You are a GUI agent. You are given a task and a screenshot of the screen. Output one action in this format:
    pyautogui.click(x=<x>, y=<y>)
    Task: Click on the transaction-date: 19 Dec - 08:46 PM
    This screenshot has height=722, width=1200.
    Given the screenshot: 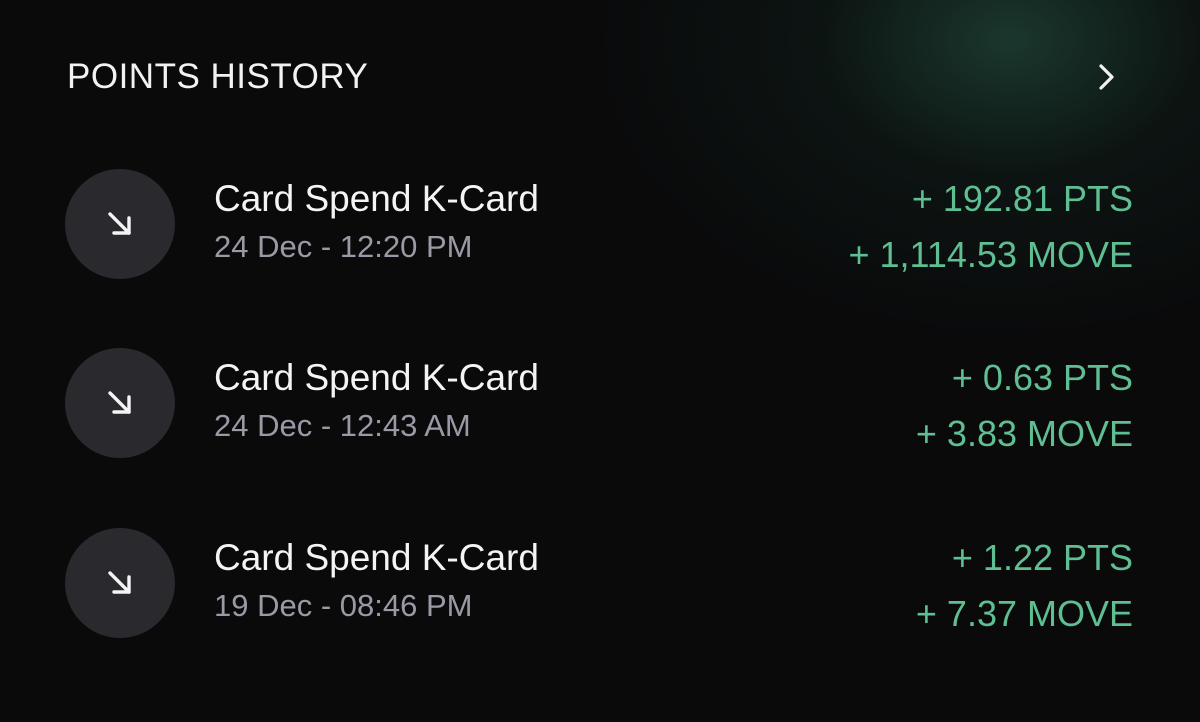 What is the action you would take?
    pyautogui.click(x=343, y=605)
    